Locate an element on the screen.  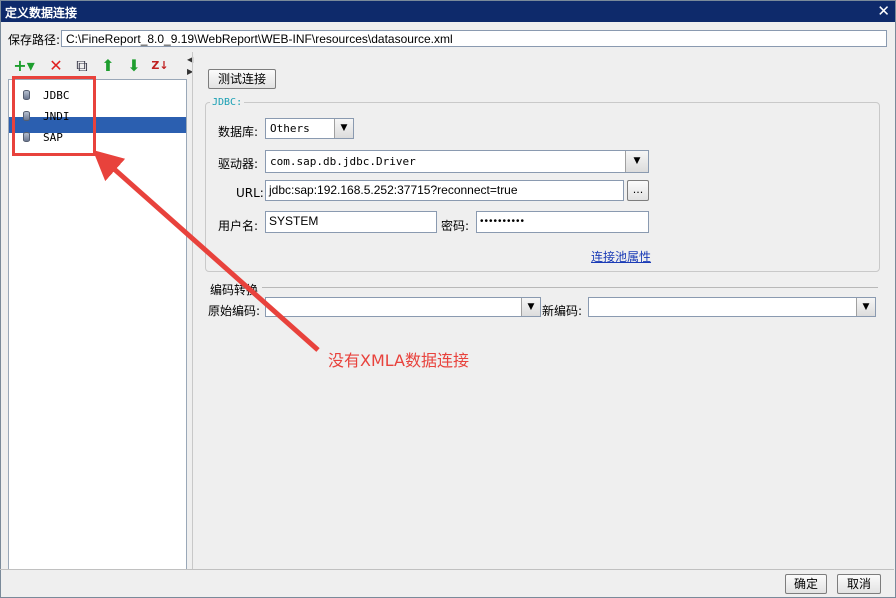
annotation-text: 没有XMLA数据连接 is located at coordinates (398, 360).